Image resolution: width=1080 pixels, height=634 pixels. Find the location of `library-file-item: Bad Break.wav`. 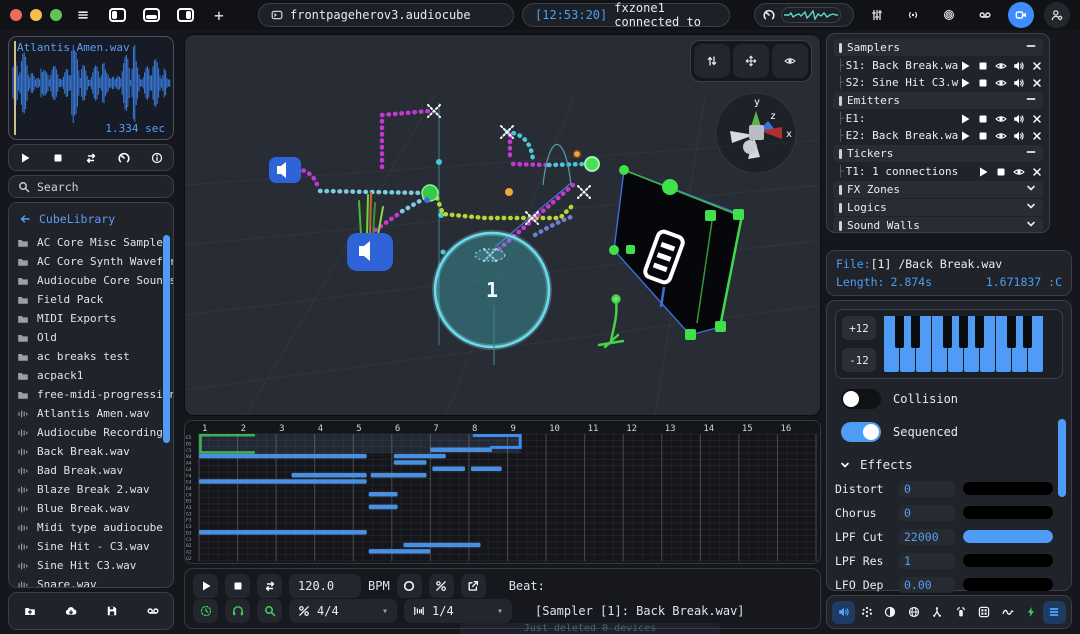

library-file-item: Bad Break.wav is located at coordinates (91, 470).